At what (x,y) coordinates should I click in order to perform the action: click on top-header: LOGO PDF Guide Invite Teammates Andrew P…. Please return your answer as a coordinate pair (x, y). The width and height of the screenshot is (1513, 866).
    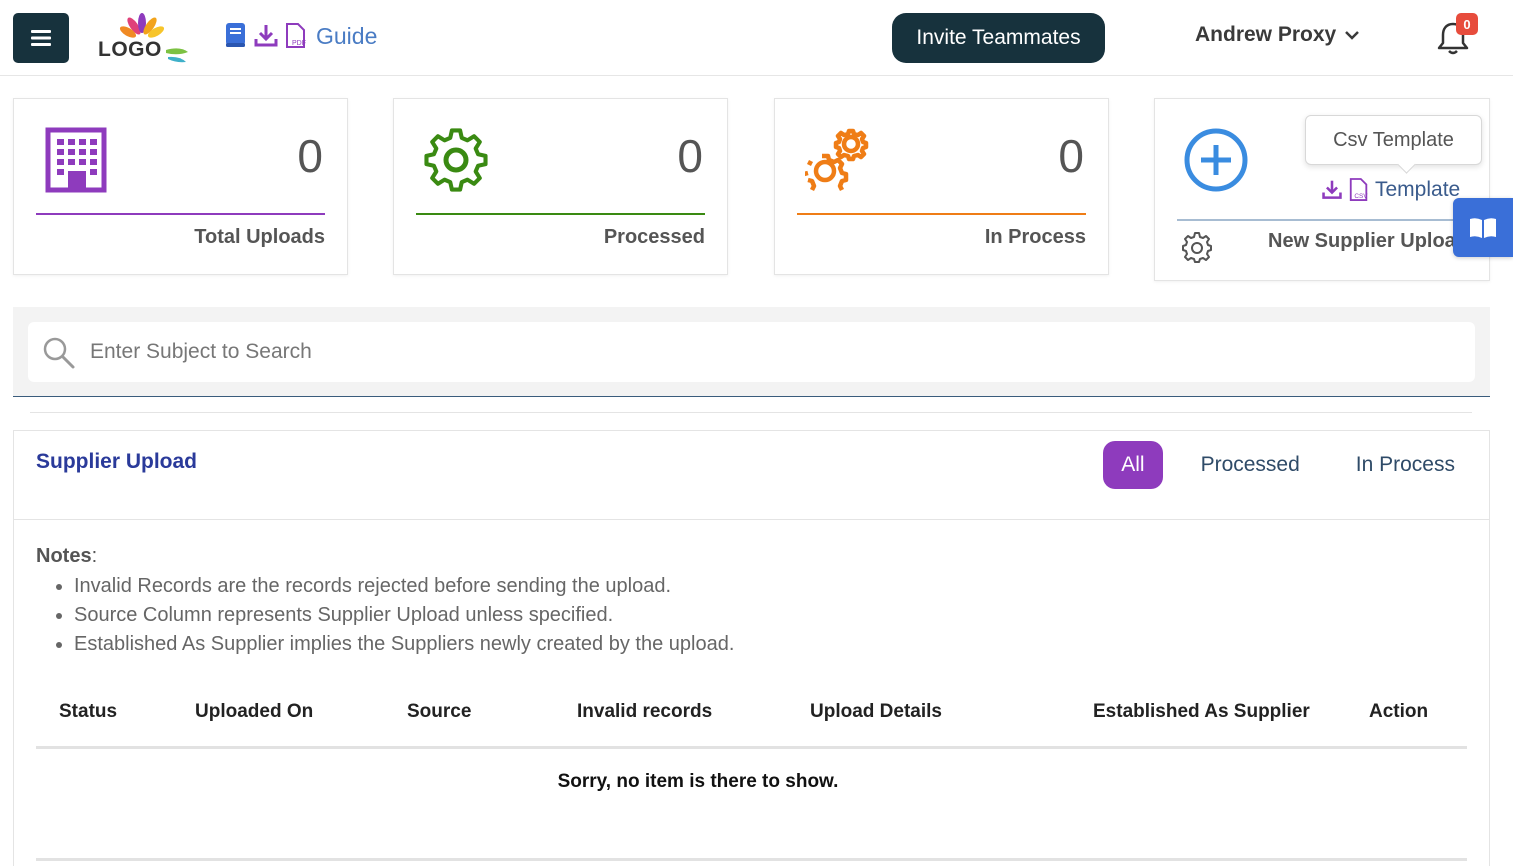
    Looking at the image, I should click on (756, 38).